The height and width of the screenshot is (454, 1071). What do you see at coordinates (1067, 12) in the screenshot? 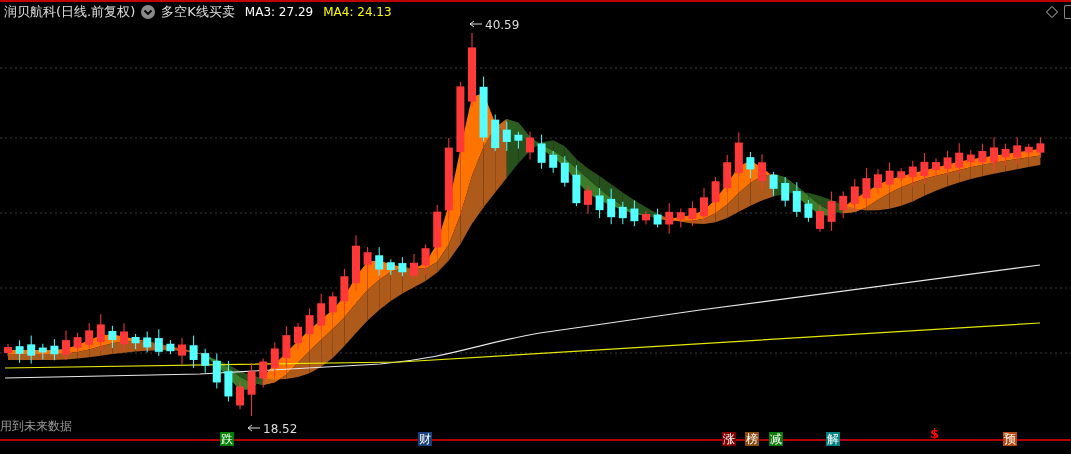
I see `panel-edge-icon` at bounding box center [1067, 12].